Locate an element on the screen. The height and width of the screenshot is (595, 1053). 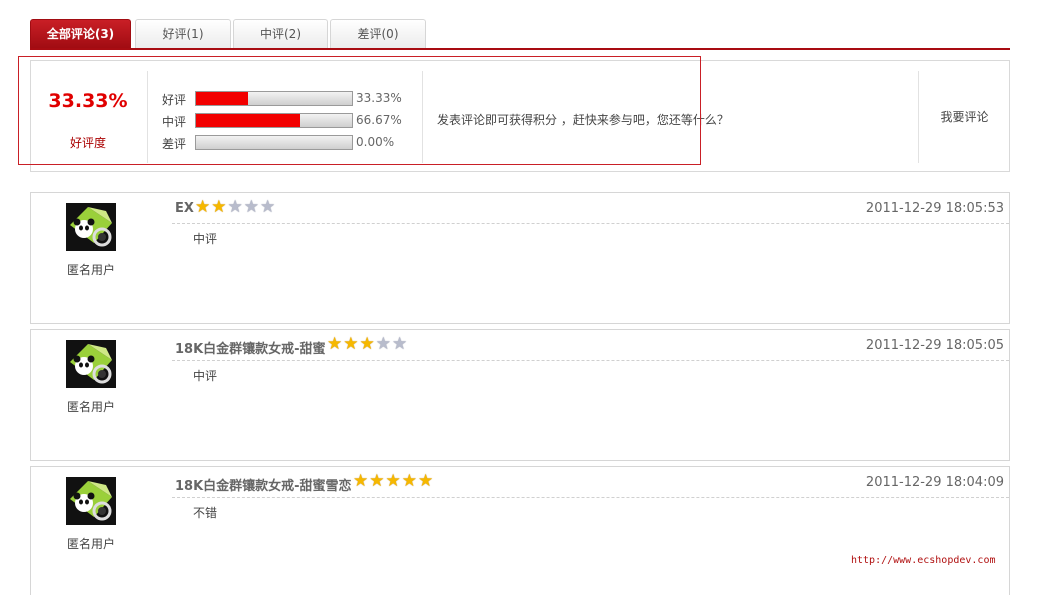
write-review-link: 我要评论 is located at coordinates (964, 117).